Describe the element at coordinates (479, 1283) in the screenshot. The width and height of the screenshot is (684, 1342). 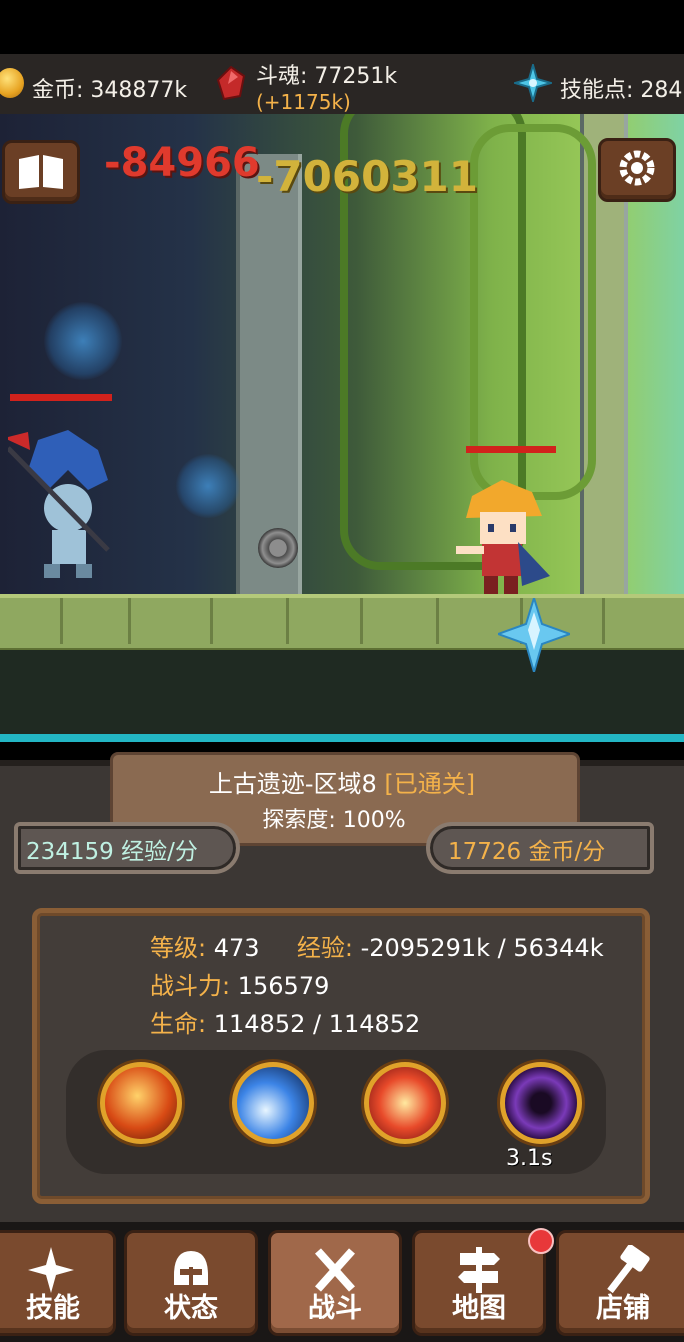
I see `tab-map: 地图` at that location.